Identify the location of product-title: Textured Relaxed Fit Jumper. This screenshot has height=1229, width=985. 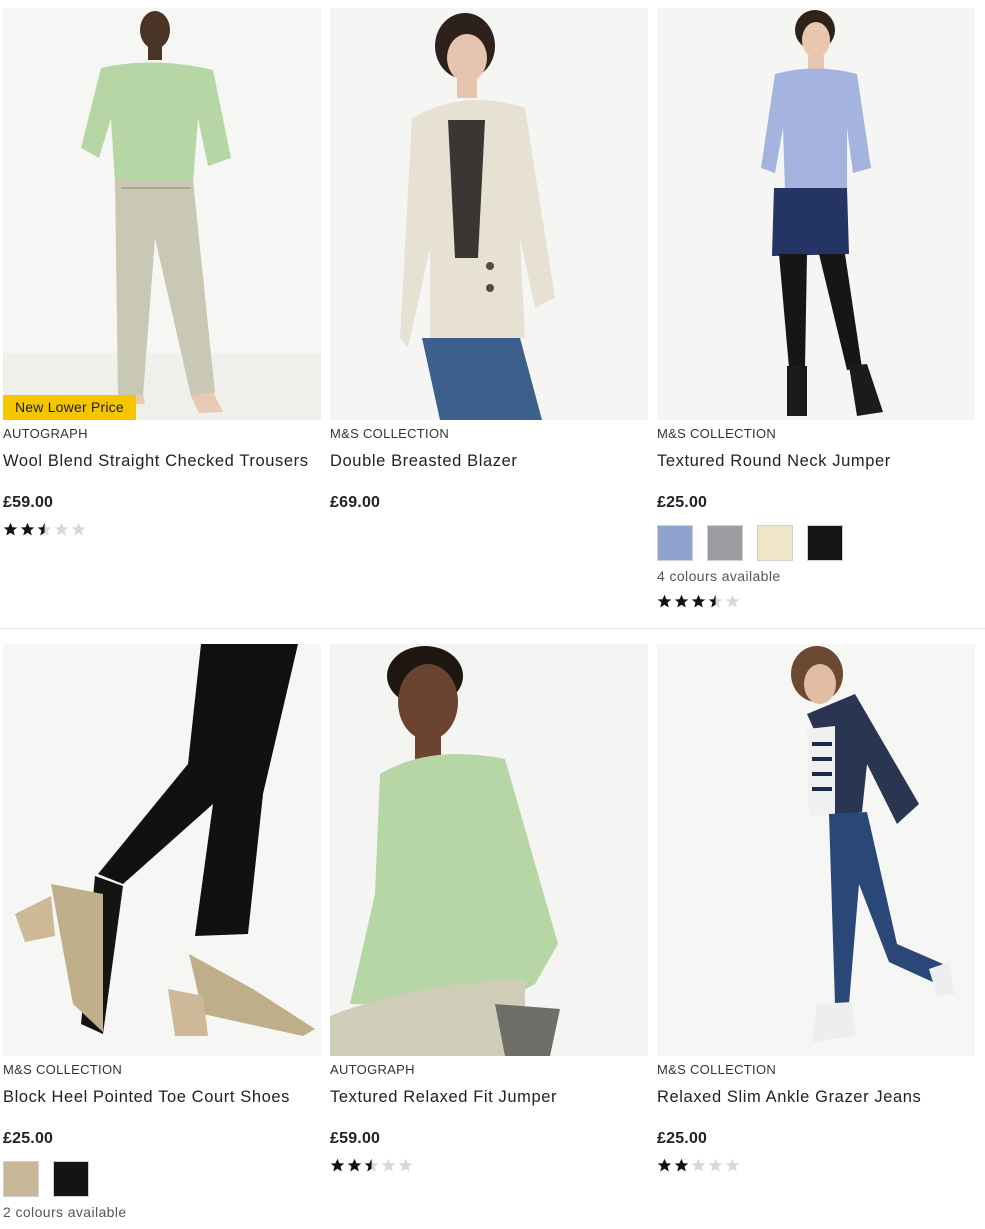
(489, 1108).